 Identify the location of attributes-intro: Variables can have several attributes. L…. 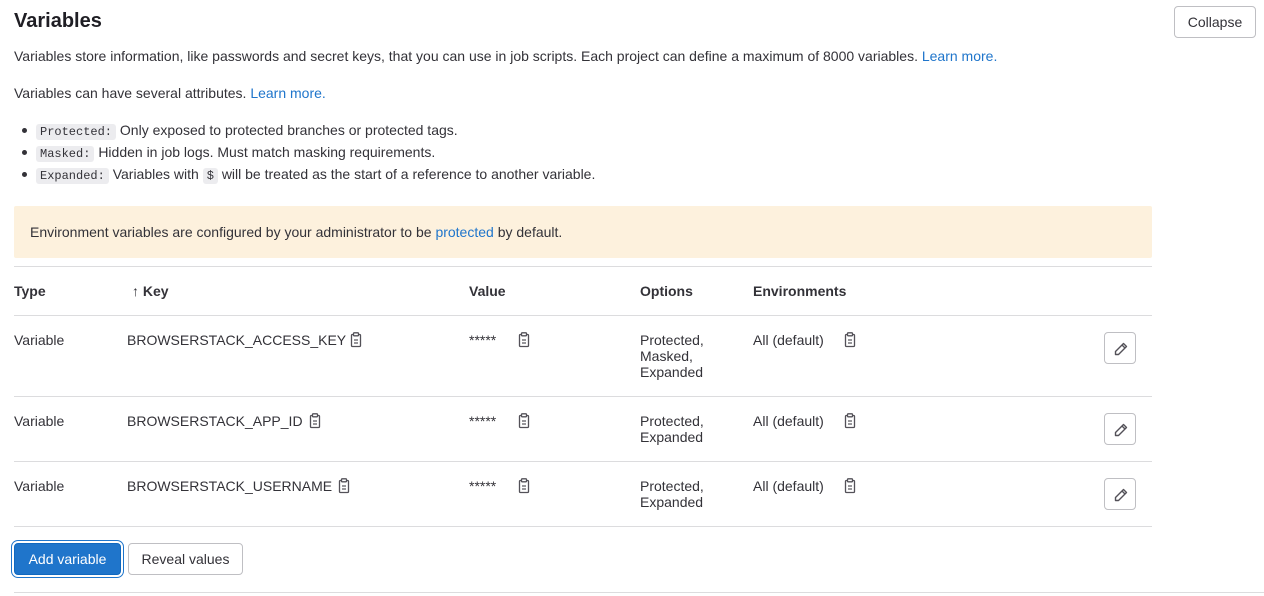
(170, 93).